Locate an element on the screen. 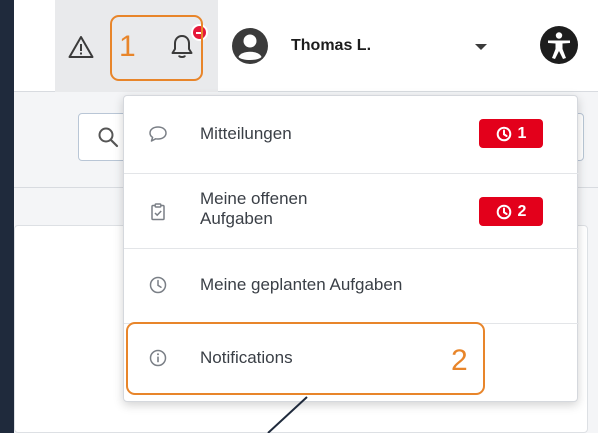 Image resolution: width=598 pixels, height=433 pixels. user-avatar-icon is located at coordinates (250, 46).